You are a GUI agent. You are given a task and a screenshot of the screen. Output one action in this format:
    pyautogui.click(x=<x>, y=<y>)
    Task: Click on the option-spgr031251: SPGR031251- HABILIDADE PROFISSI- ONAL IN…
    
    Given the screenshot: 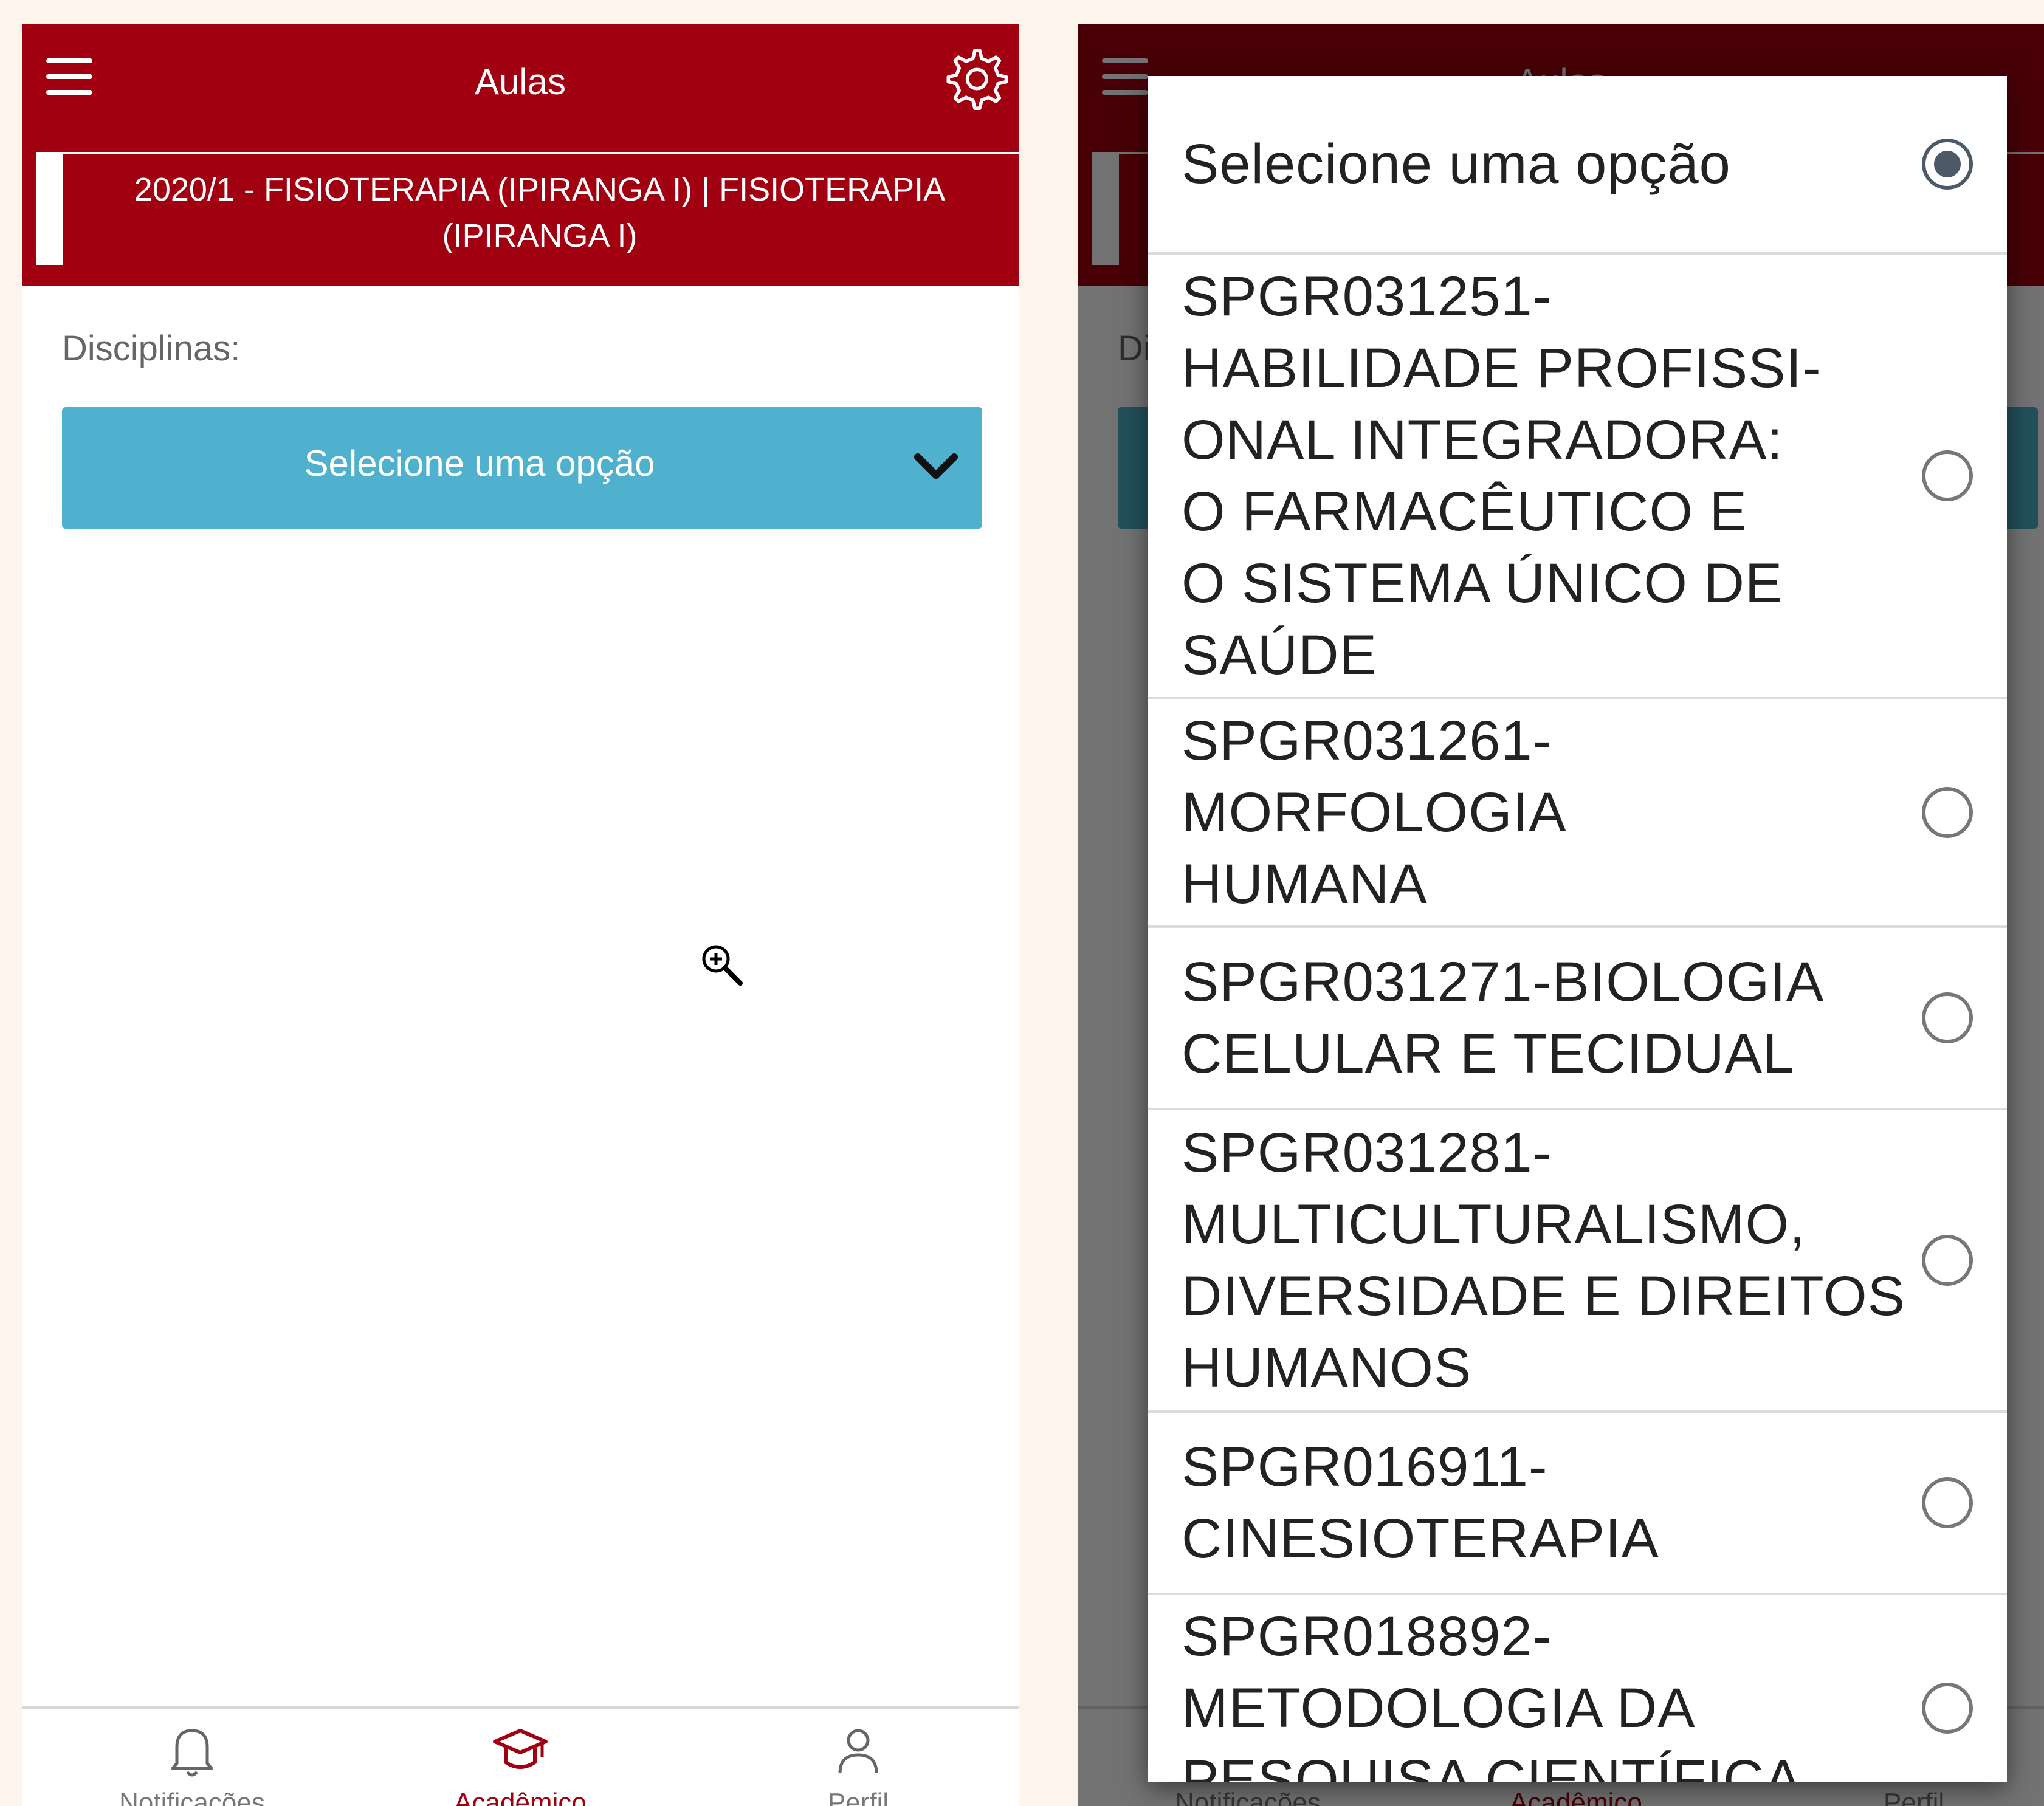 What is the action you would take?
    pyautogui.click(x=1577, y=477)
    